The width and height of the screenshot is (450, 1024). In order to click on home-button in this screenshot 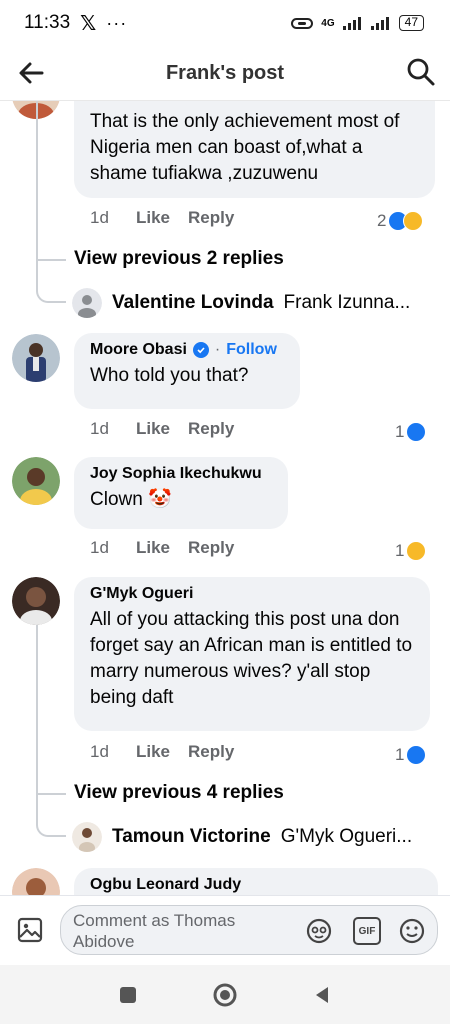, I will do `click(225, 995)`.